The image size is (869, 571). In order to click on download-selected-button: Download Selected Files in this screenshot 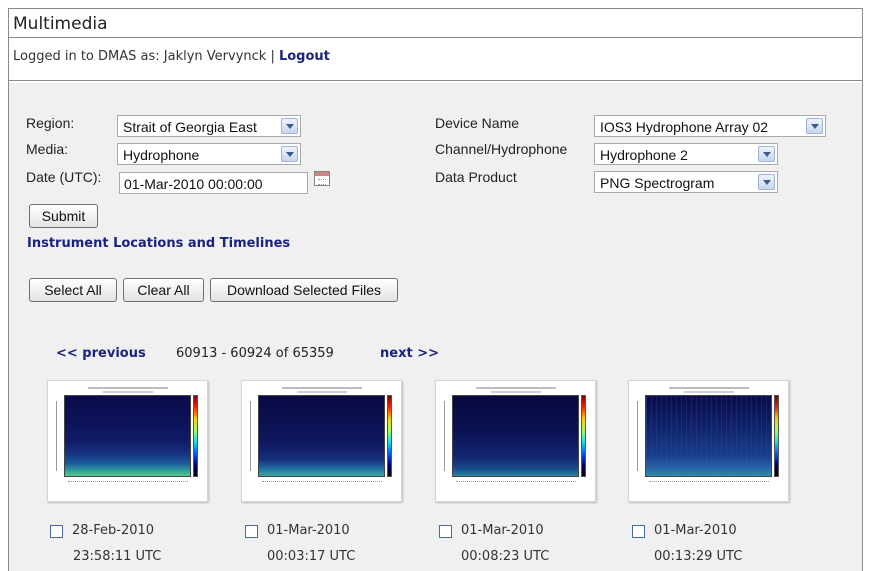, I will do `click(304, 290)`.